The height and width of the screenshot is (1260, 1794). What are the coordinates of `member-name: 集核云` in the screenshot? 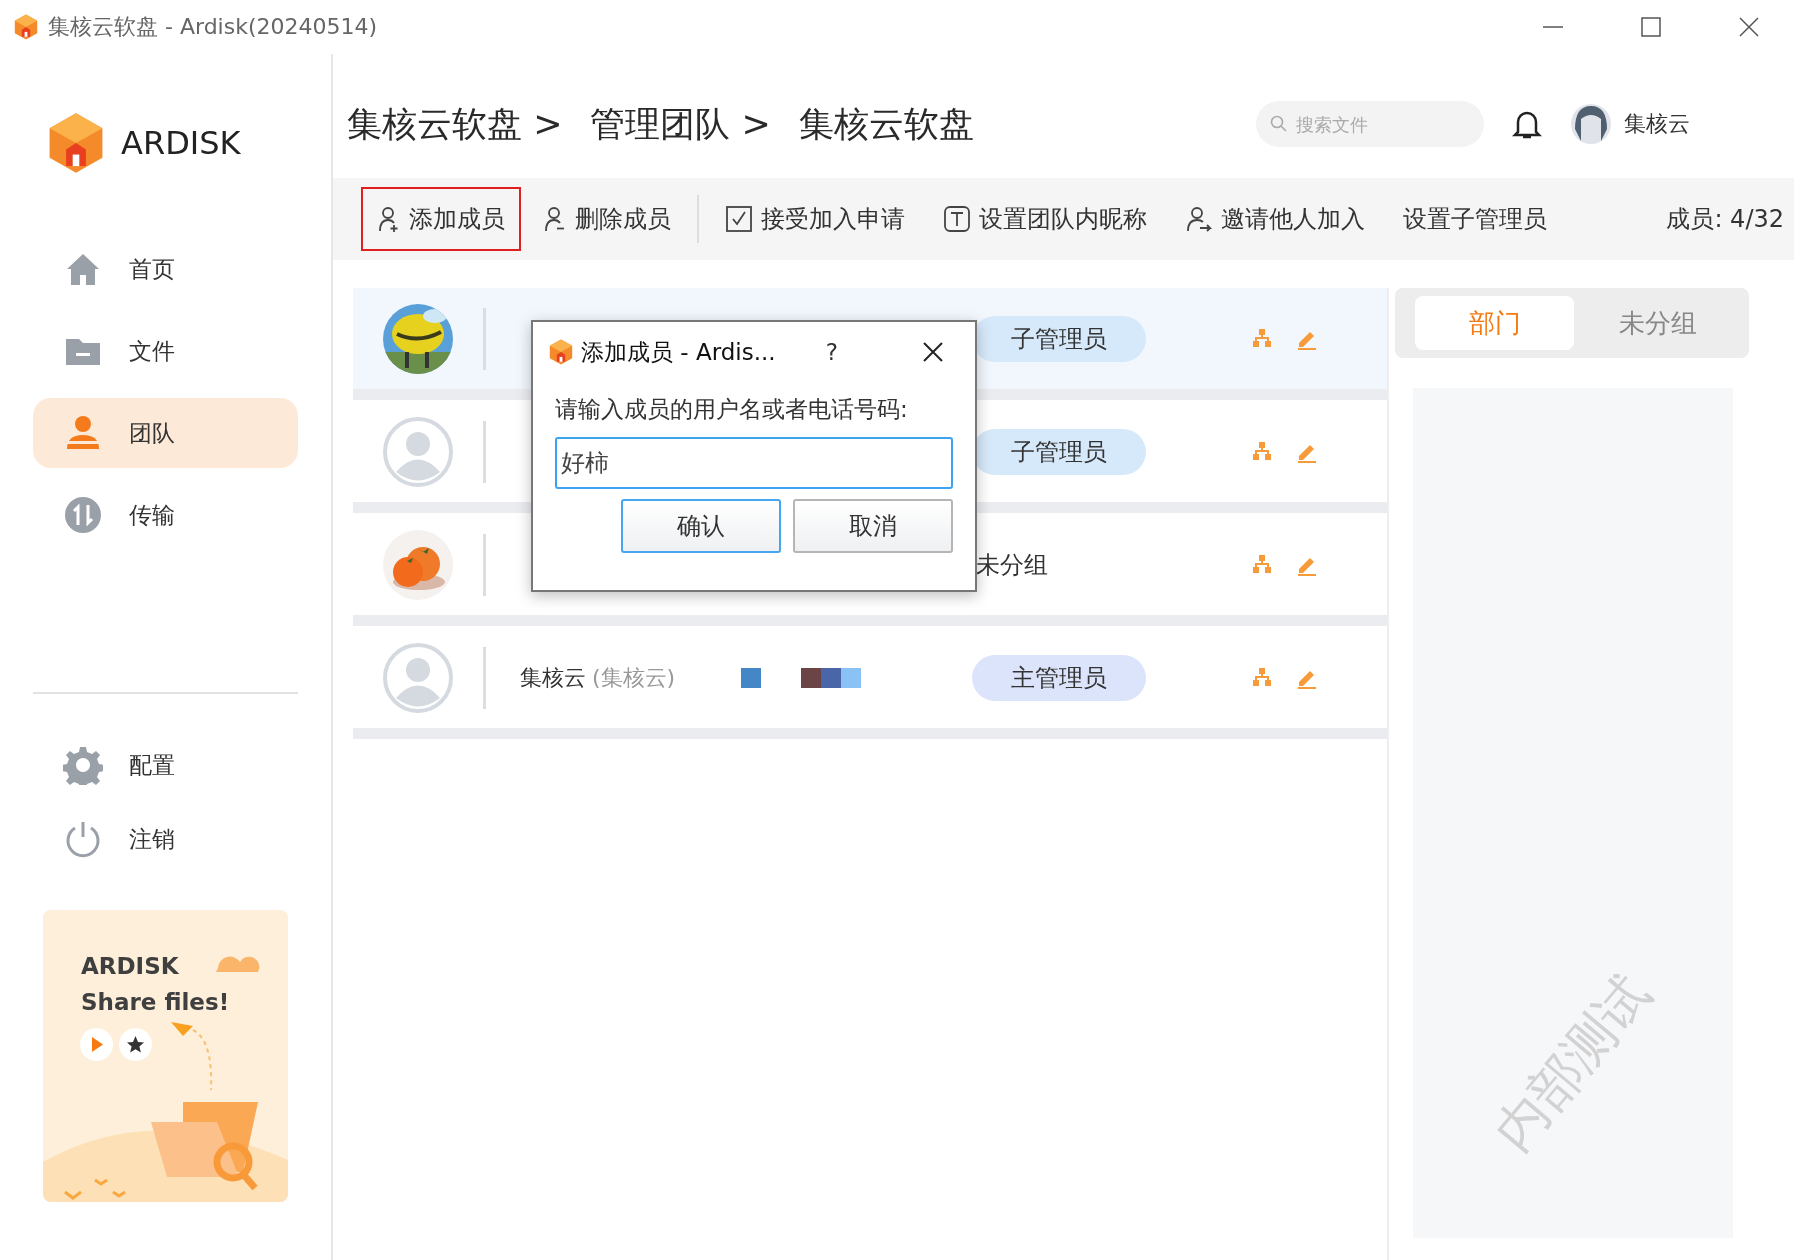 It's located at (553, 677).